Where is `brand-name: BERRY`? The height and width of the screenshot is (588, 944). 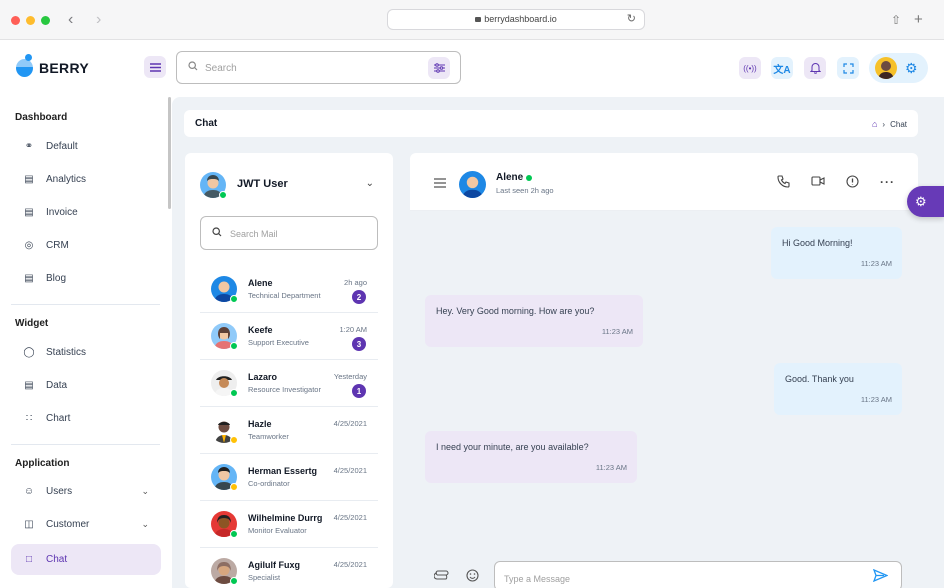 brand-name: BERRY is located at coordinates (64, 68).